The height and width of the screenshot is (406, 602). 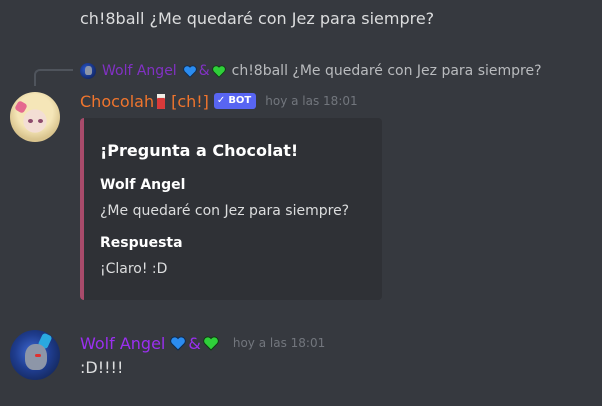 I want to click on embed-field-value: ¡Claro! :D, so click(x=134, y=269).